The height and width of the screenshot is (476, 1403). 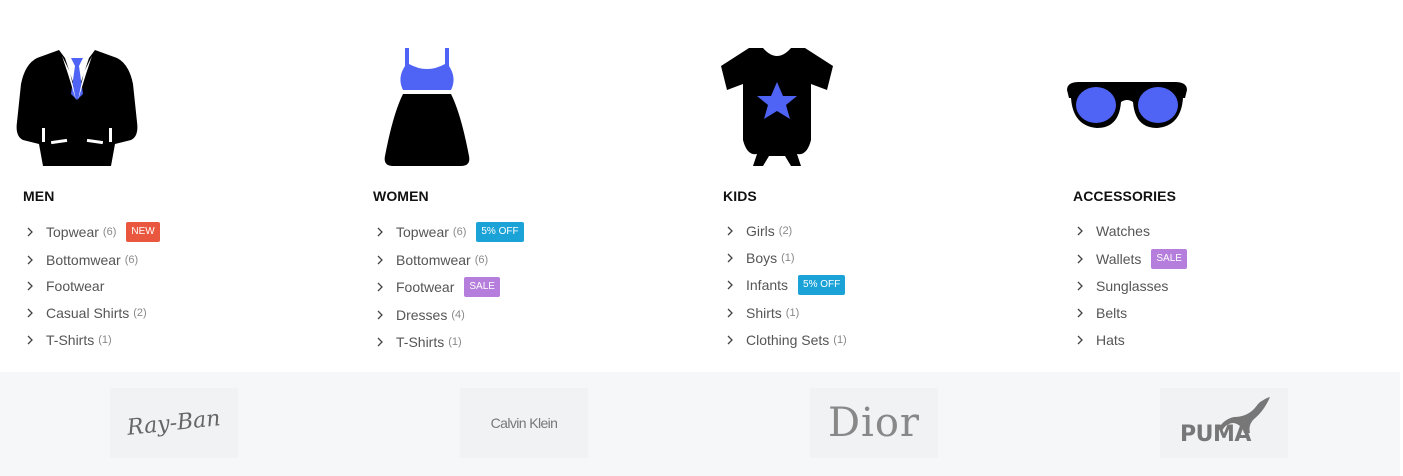 I want to click on item-count: (4), so click(x=458, y=315).